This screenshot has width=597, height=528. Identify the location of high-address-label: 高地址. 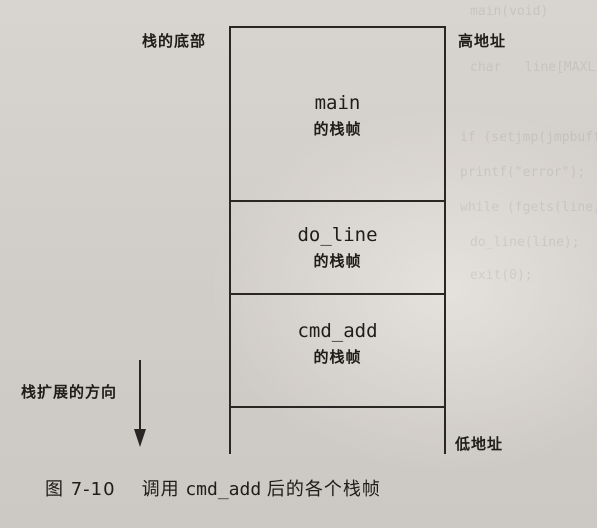
(482, 41).